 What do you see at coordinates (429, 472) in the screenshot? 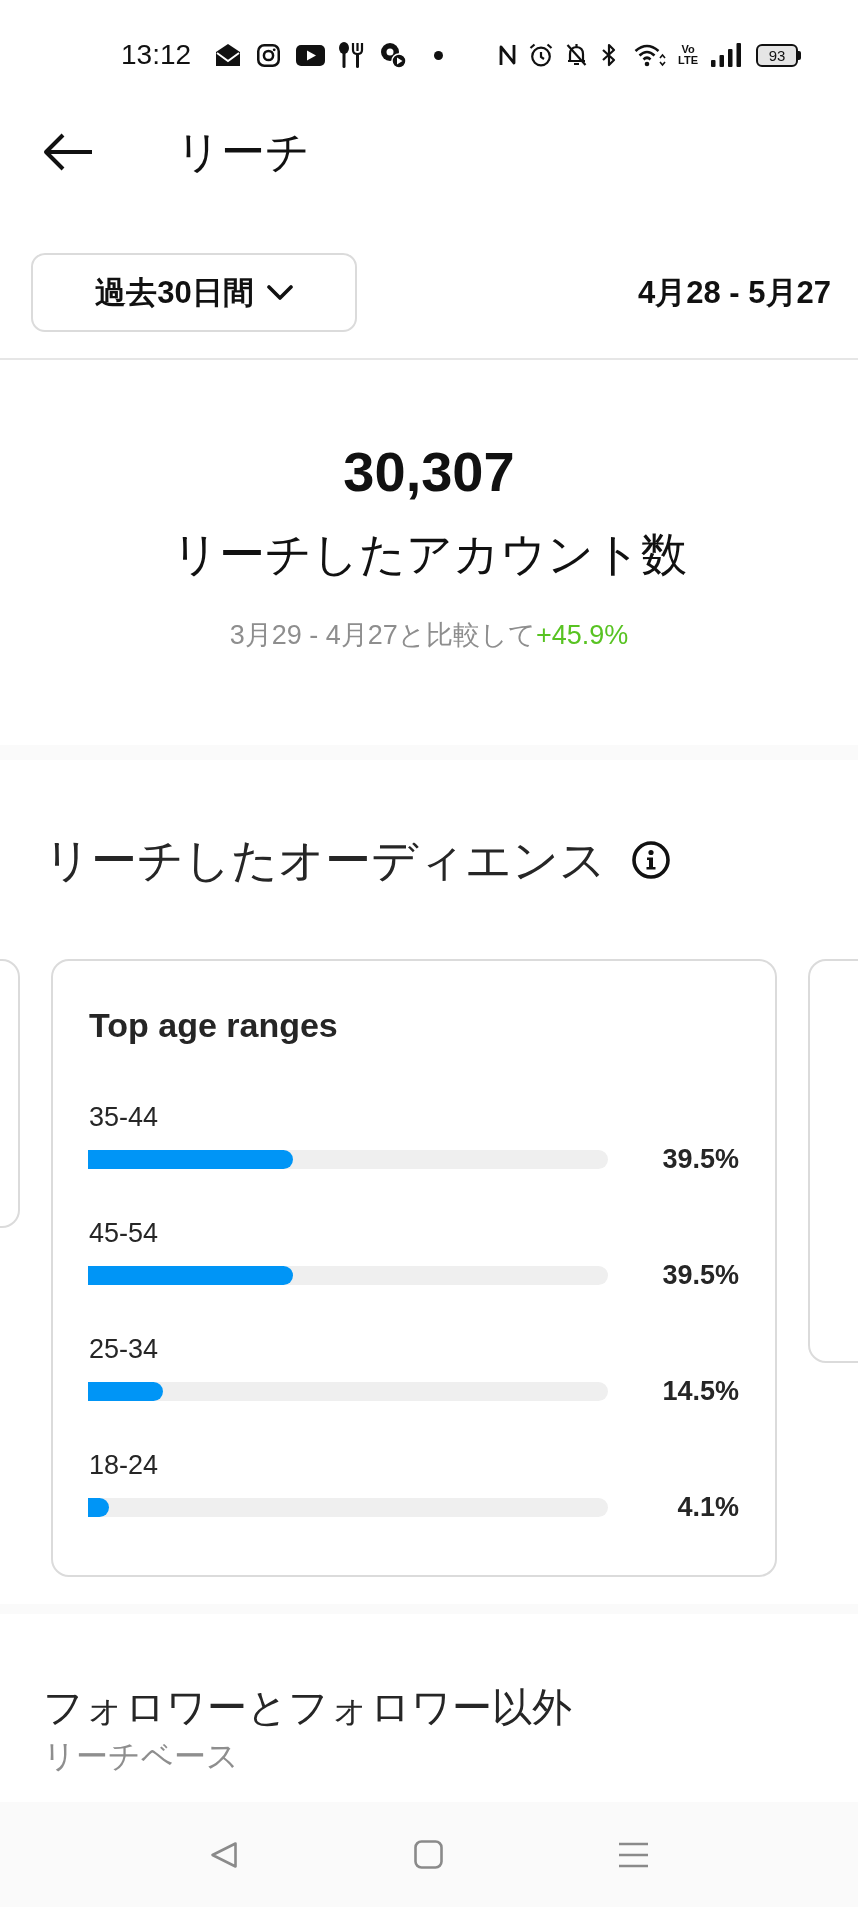
I see `reach-count: 30,307` at bounding box center [429, 472].